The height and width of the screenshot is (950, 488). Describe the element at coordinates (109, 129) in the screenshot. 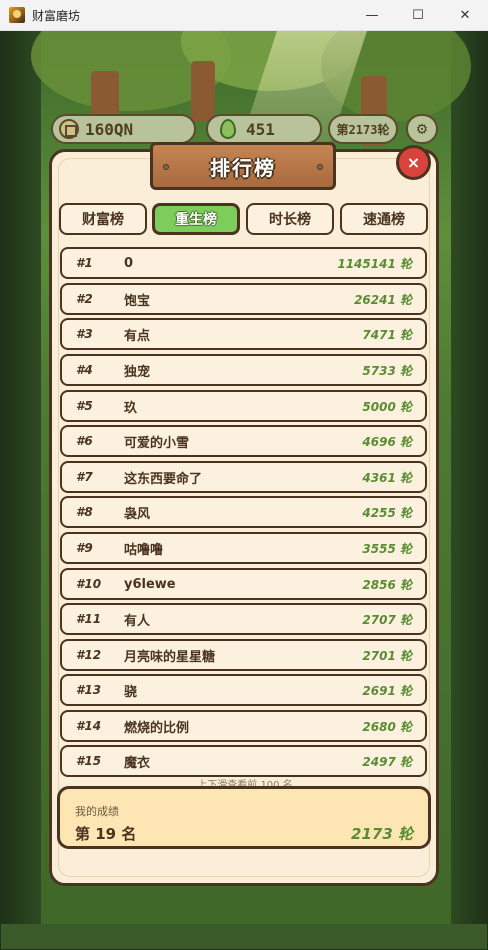

I see `coins-value: 160QN` at that location.